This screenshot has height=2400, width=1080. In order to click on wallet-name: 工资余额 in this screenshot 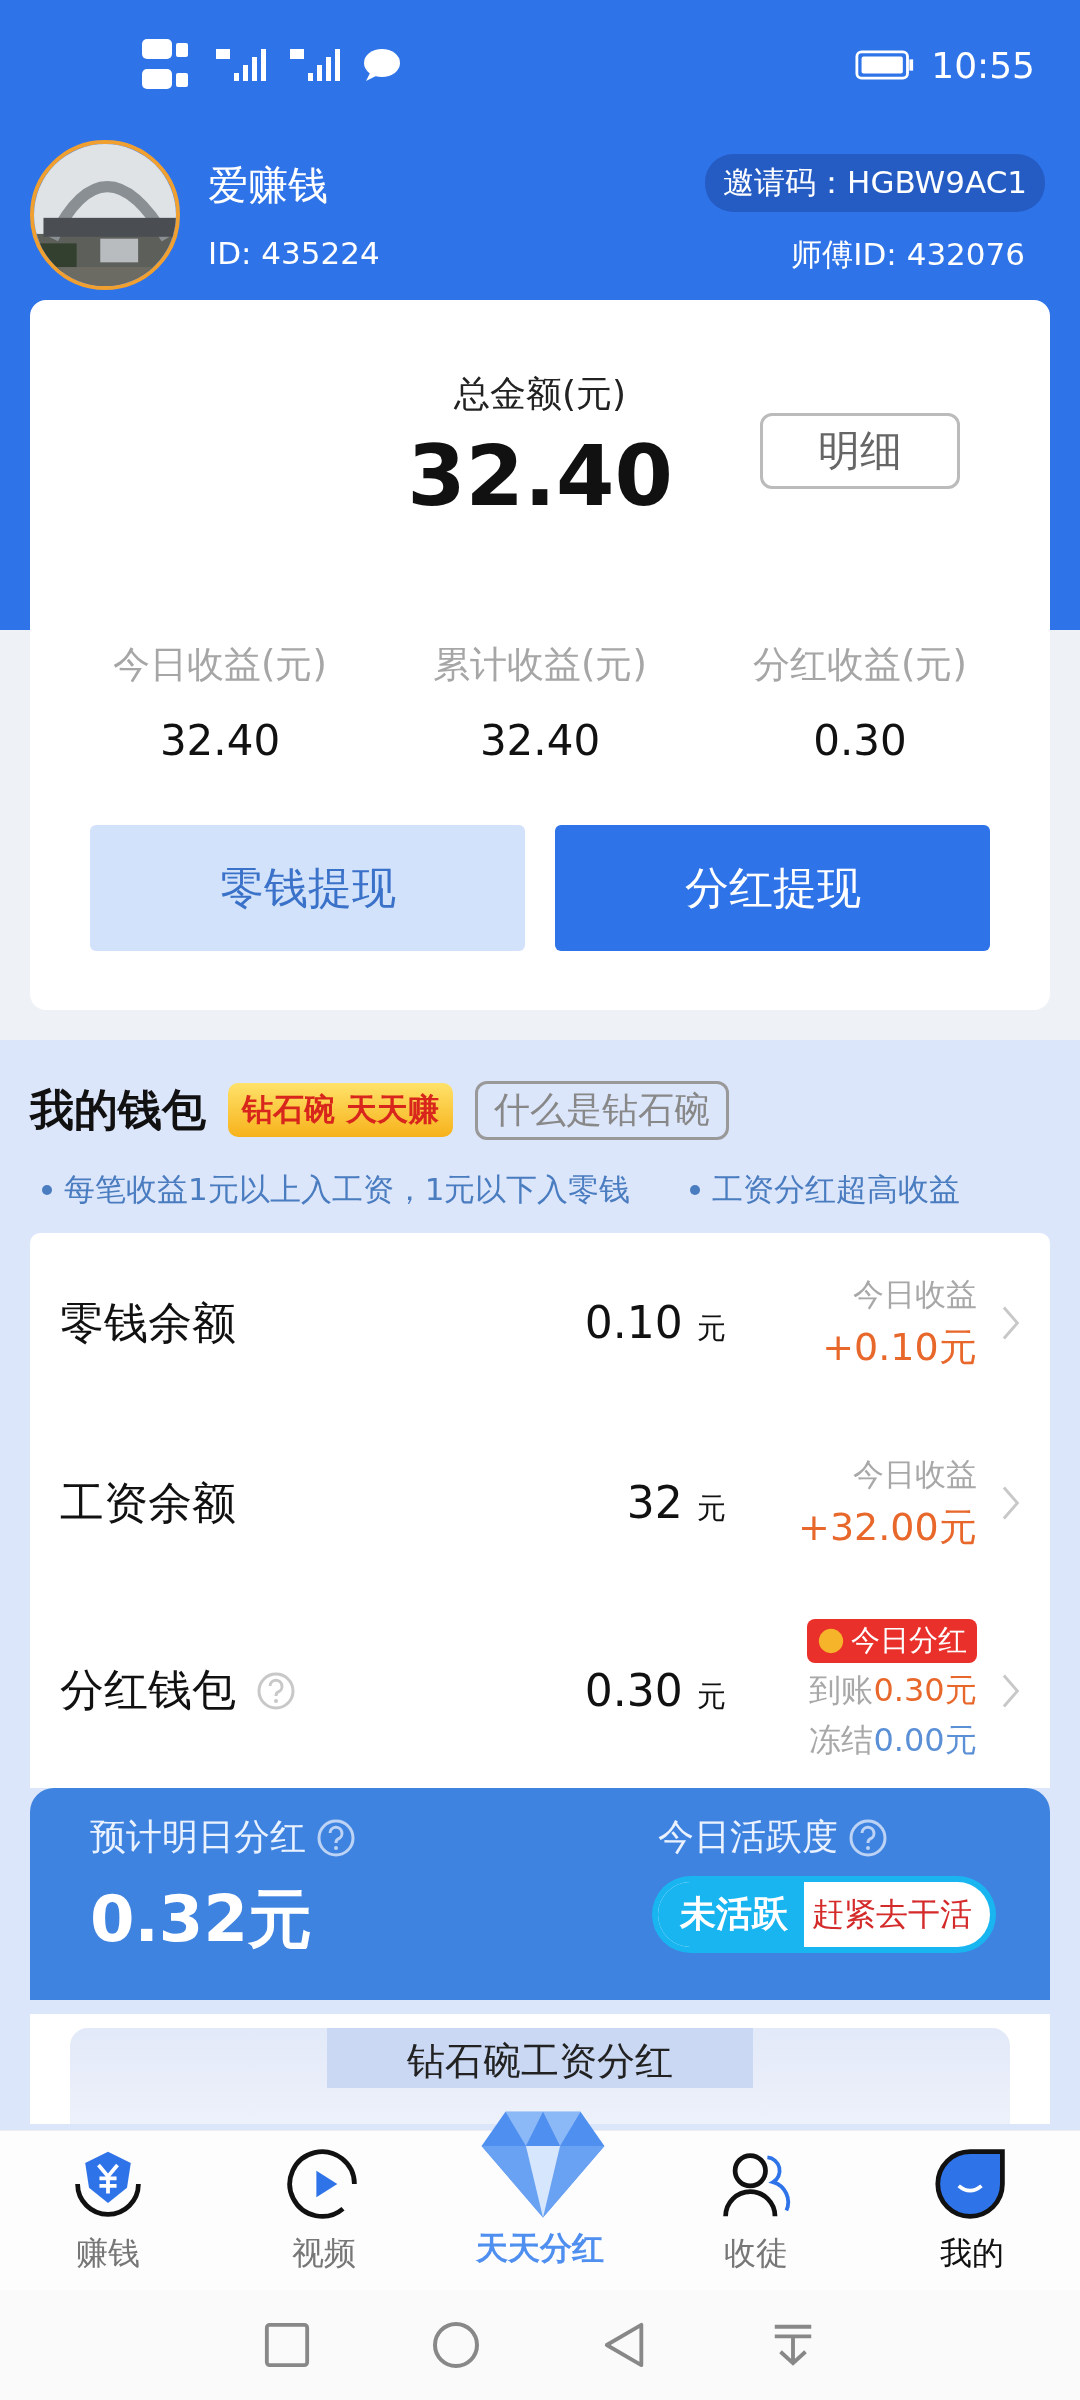, I will do `click(148, 1502)`.